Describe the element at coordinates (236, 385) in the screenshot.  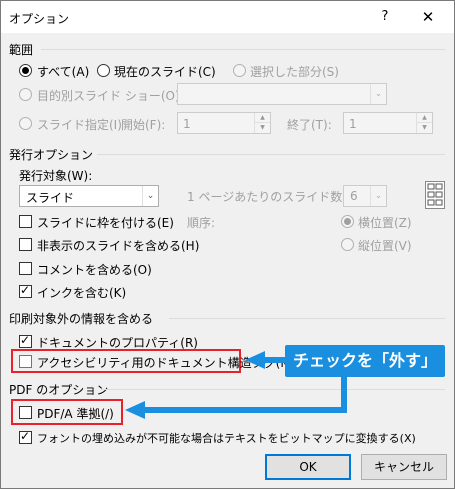
I see `annotation-arrows` at that location.